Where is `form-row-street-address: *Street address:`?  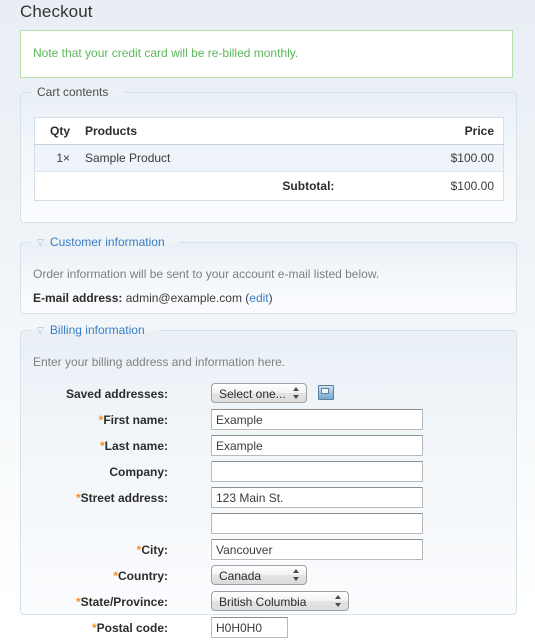
form-row-street-address: *Street address: is located at coordinates (268, 500).